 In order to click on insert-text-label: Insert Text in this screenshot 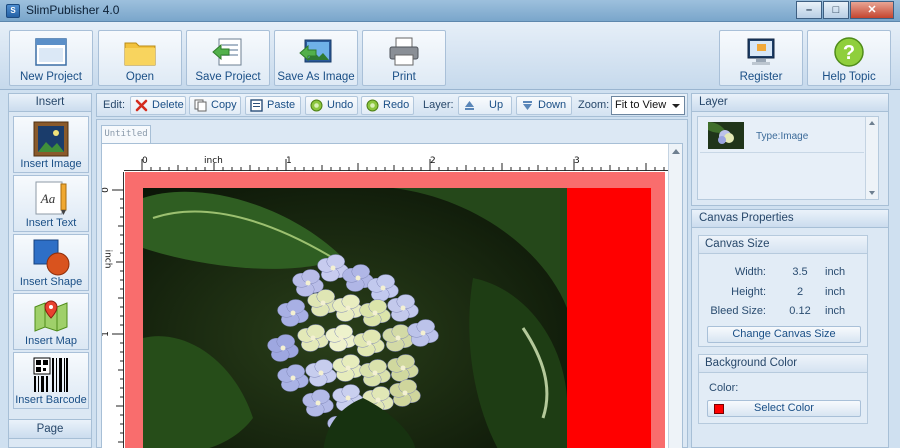, I will do `click(51, 223)`.